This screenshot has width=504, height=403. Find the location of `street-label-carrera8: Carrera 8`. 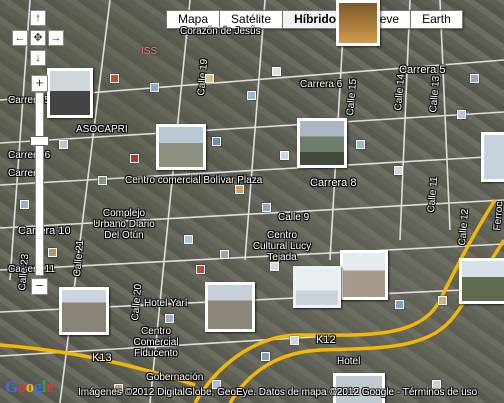

street-label-carrera8: Carrera 8 is located at coordinates (333, 183).